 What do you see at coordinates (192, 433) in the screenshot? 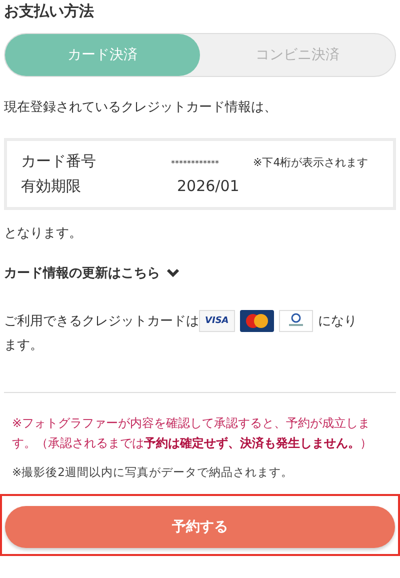
I see `approval-note: ※フォトグラファーが内容を確認して承認すると、予約が成立します。（承認されるまでは予約は確定せず、決済も発生しません。）` at bounding box center [192, 433].